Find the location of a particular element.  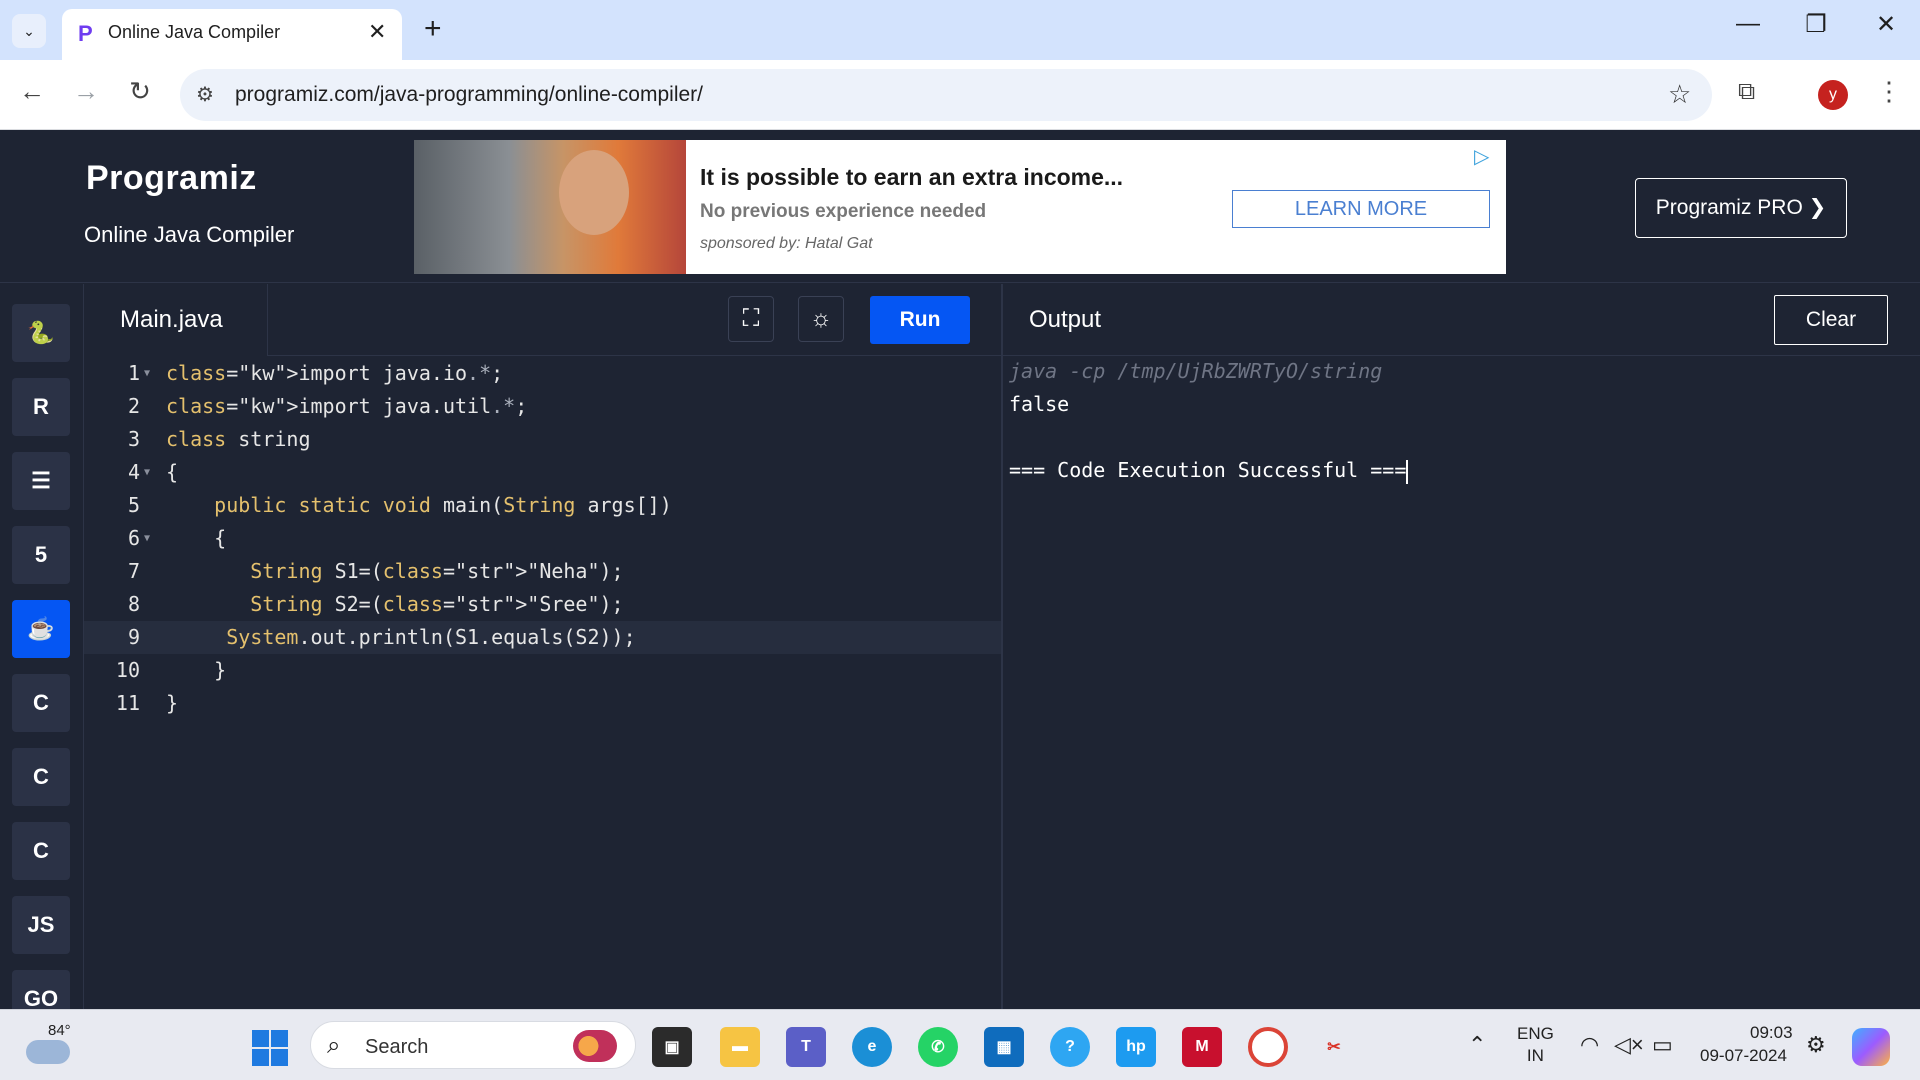

theme-toggle-sun-icon: ☼ is located at coordinates (821, 319).